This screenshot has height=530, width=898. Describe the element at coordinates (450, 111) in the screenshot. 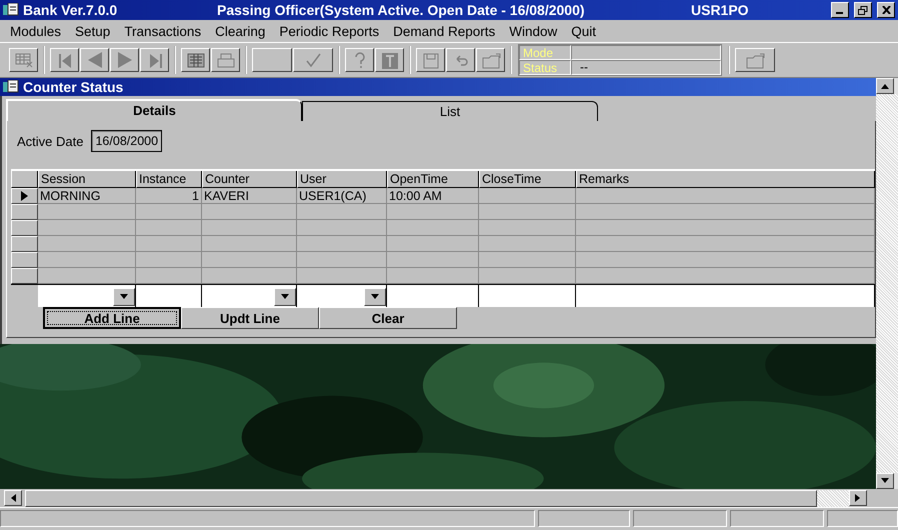

I see `tab: List` at that location.